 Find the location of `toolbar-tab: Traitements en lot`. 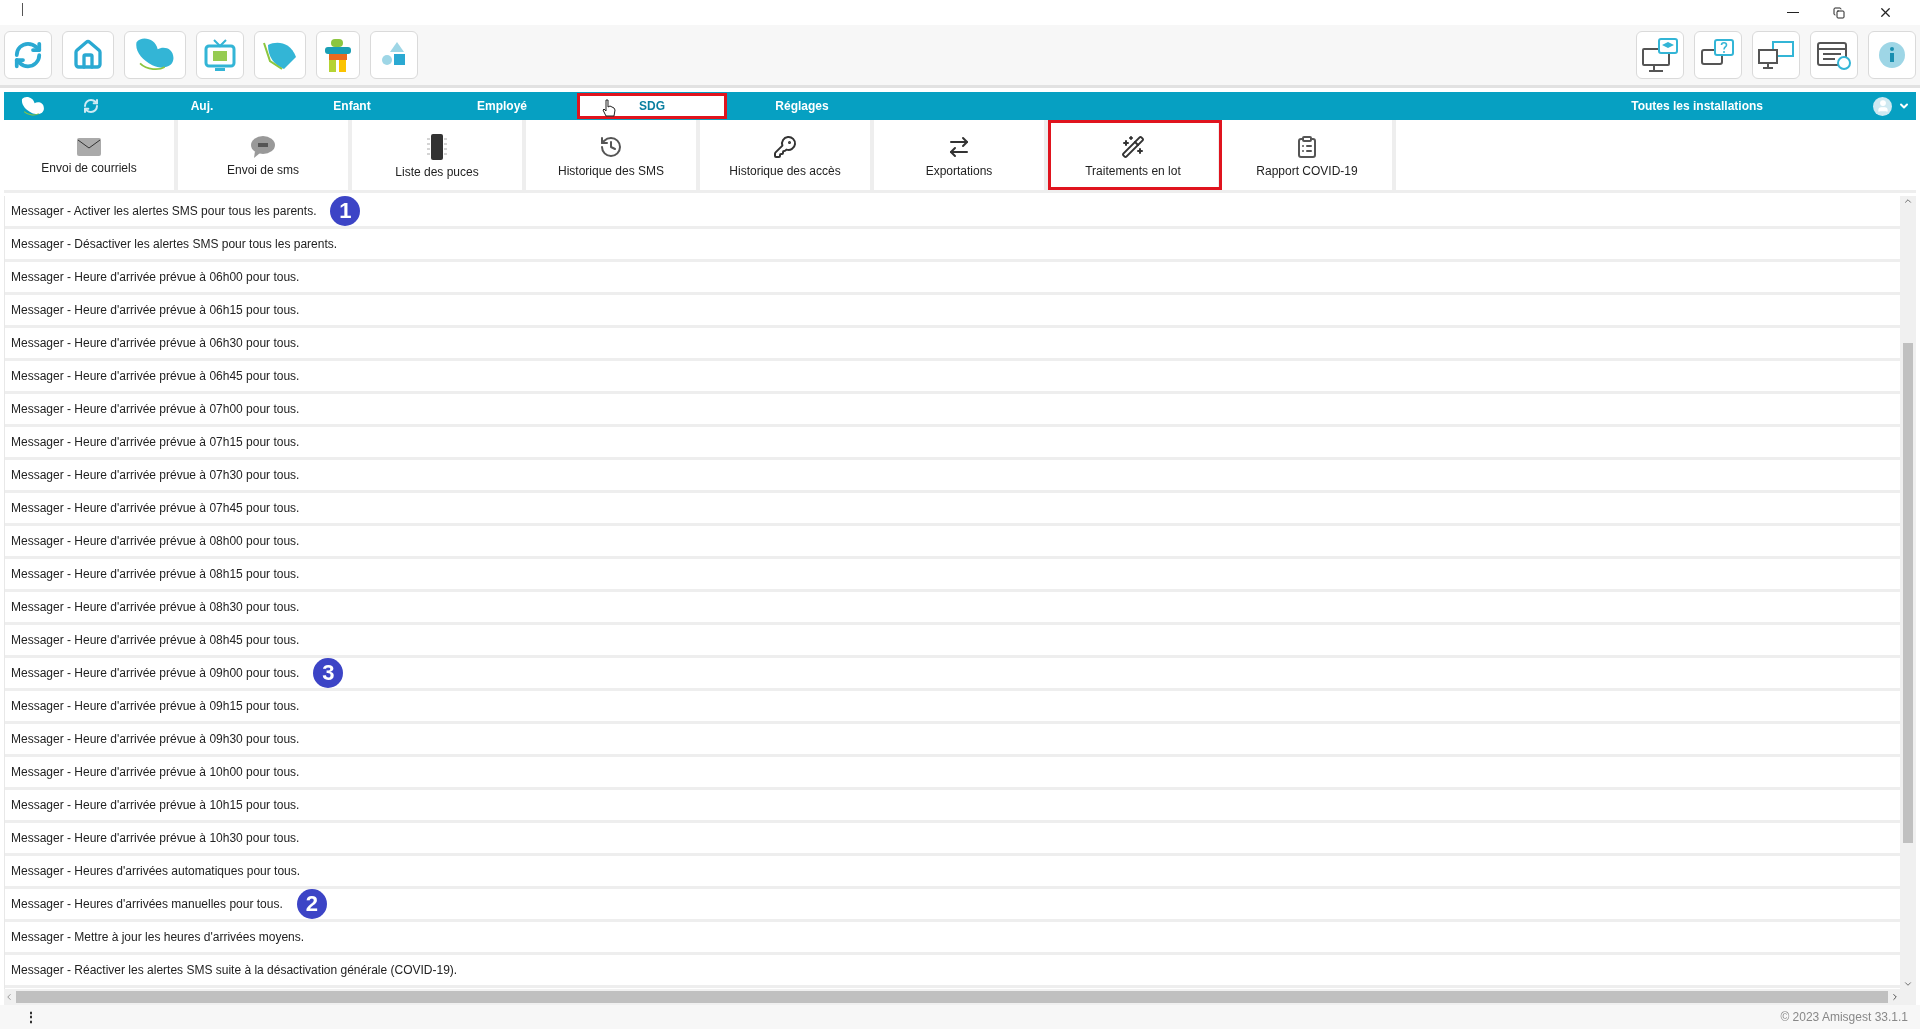

toolbar-tab: Traitements en lot is located at coordinates (1135, 155).